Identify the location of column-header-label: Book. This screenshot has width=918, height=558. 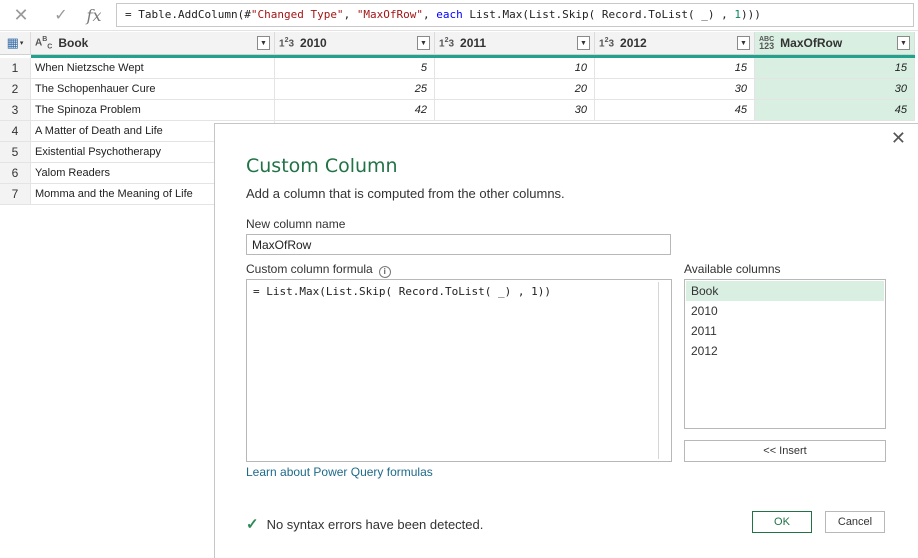
(73, 43).